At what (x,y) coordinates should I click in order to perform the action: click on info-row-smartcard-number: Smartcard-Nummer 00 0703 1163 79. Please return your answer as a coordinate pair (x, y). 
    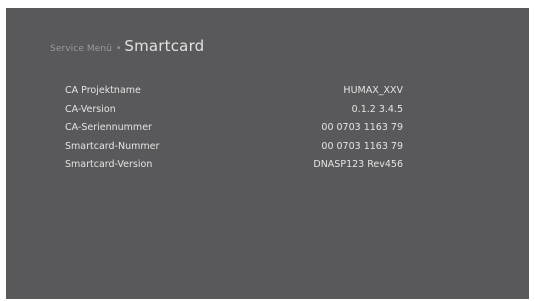
    Looking at the image, I should click on (234, 150).